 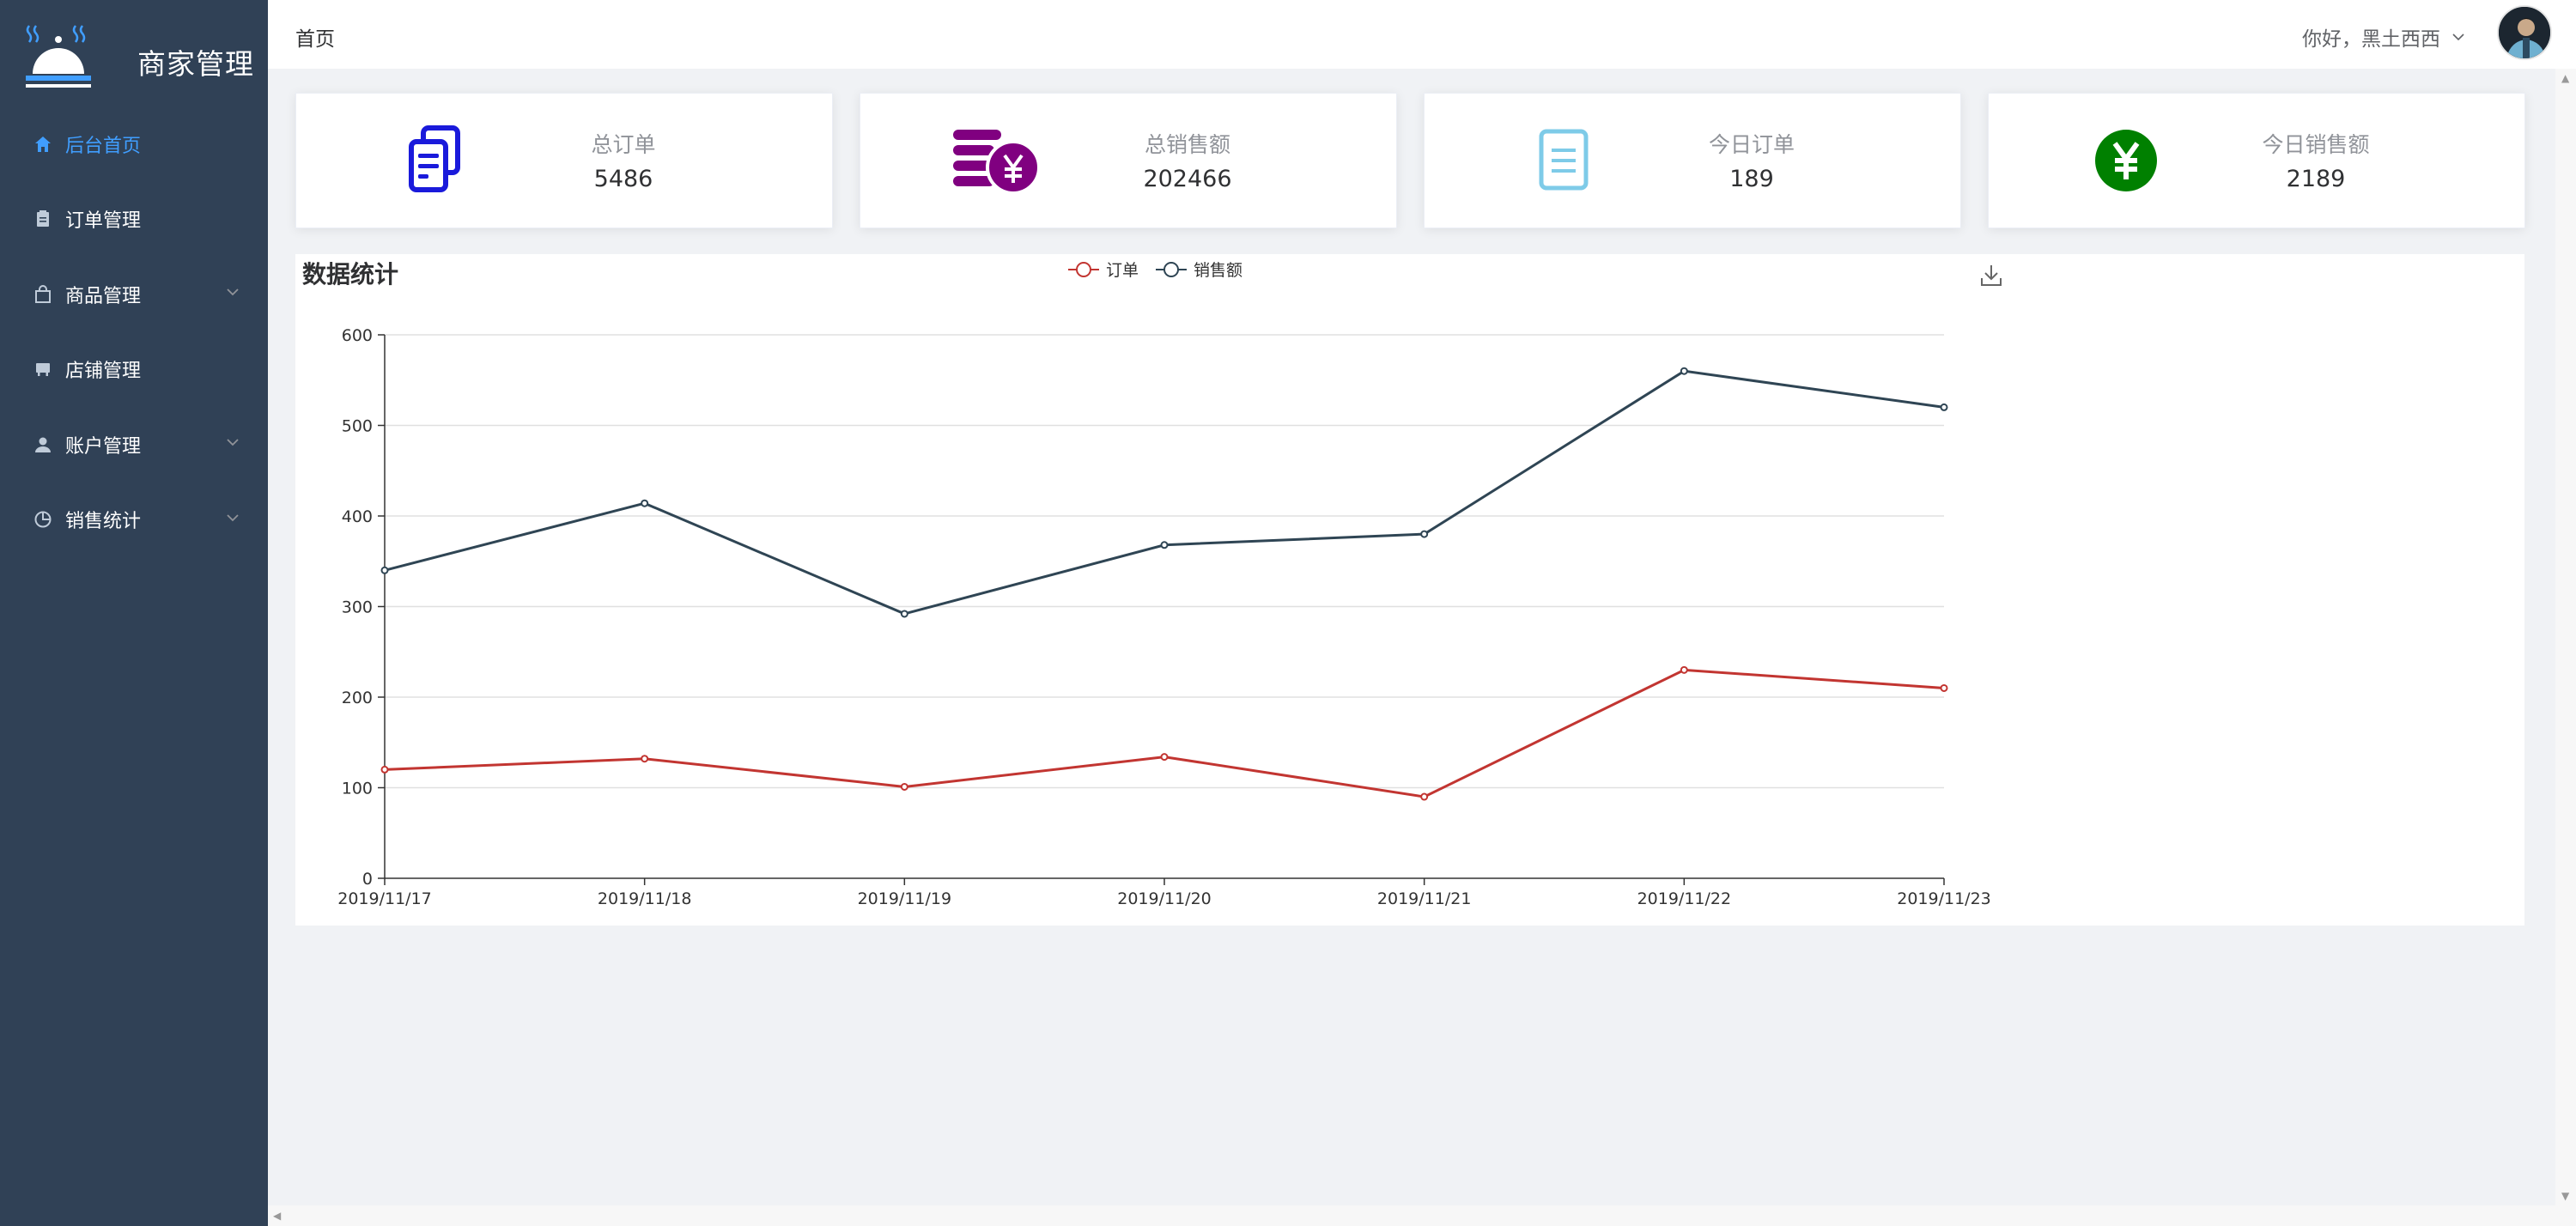 I want to click on stat-card-total-orders: 总订单 5486, so click(x=564, y=160).